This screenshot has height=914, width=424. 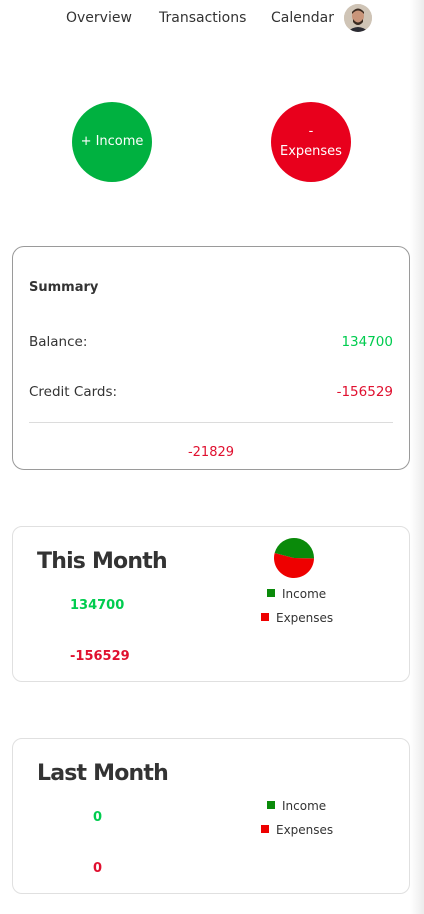 What do you see at coordinates (98, 817) in the screenshot?
I see `last-month-income: 0` at bounding box center [98, 817].